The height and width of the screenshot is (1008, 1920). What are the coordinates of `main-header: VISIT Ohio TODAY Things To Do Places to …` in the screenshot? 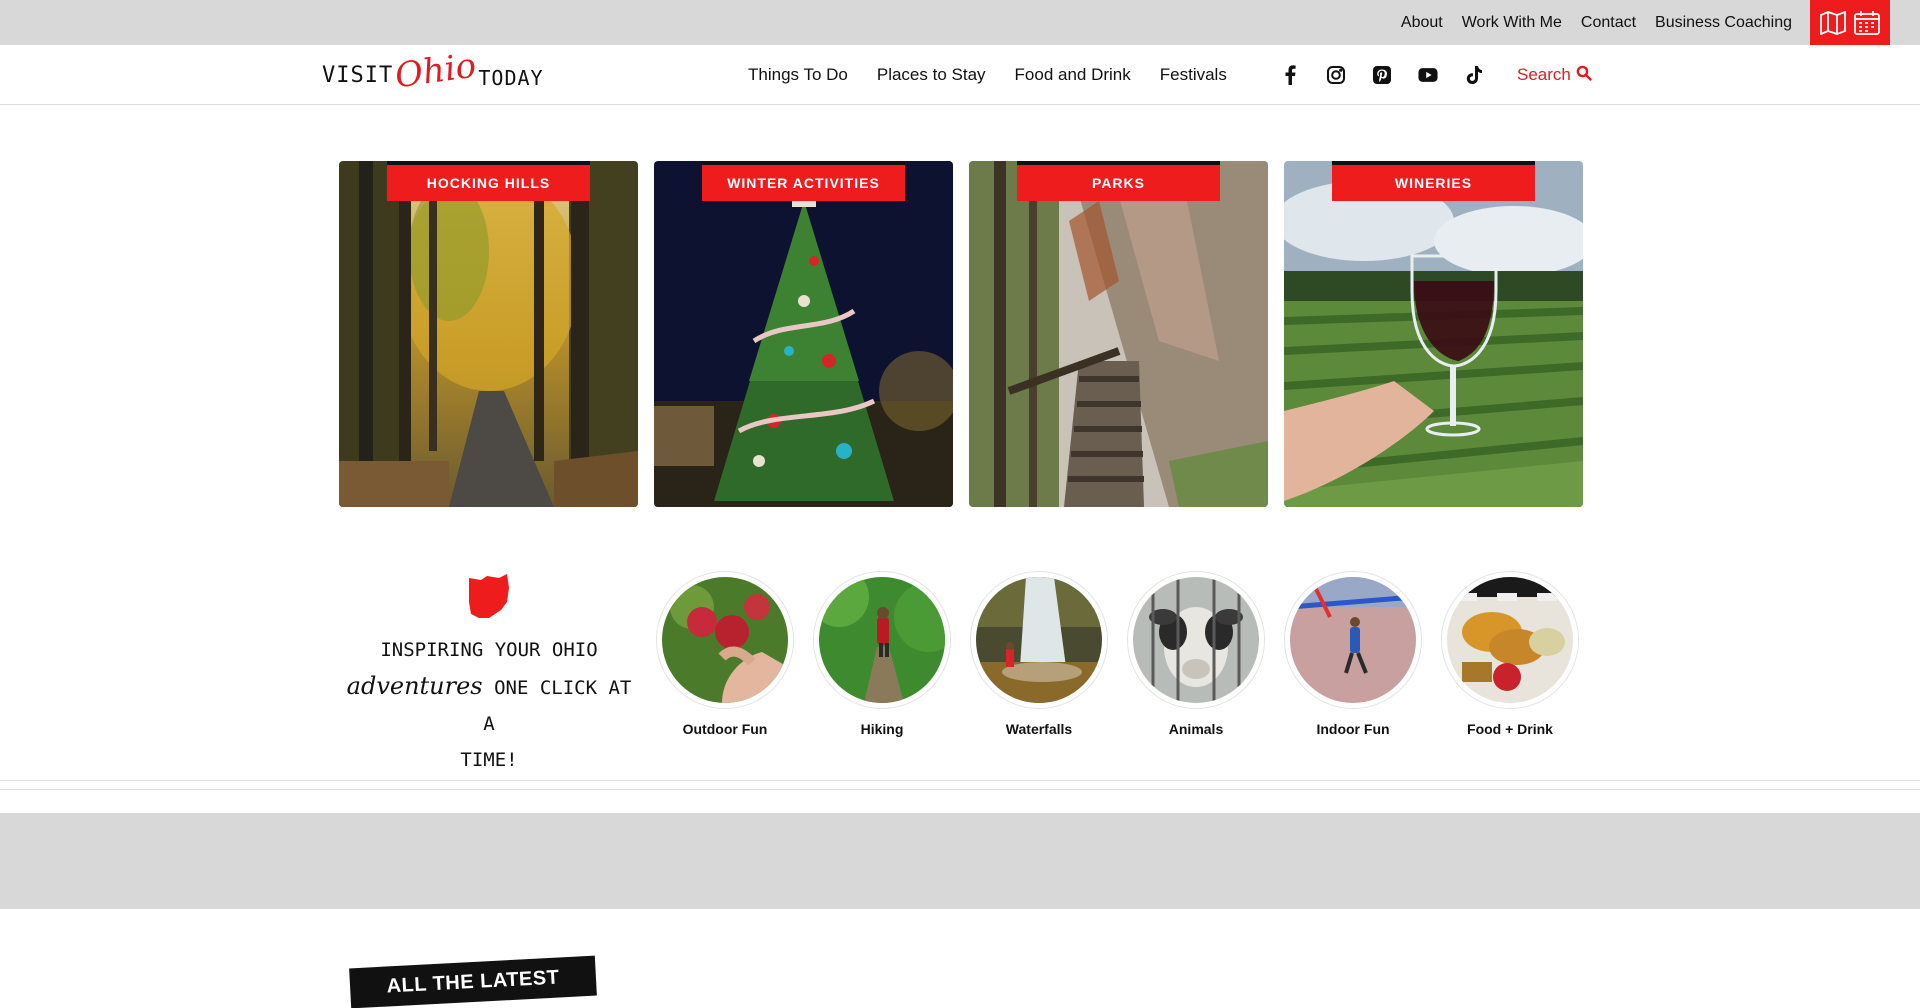 It's located at (960, 75).